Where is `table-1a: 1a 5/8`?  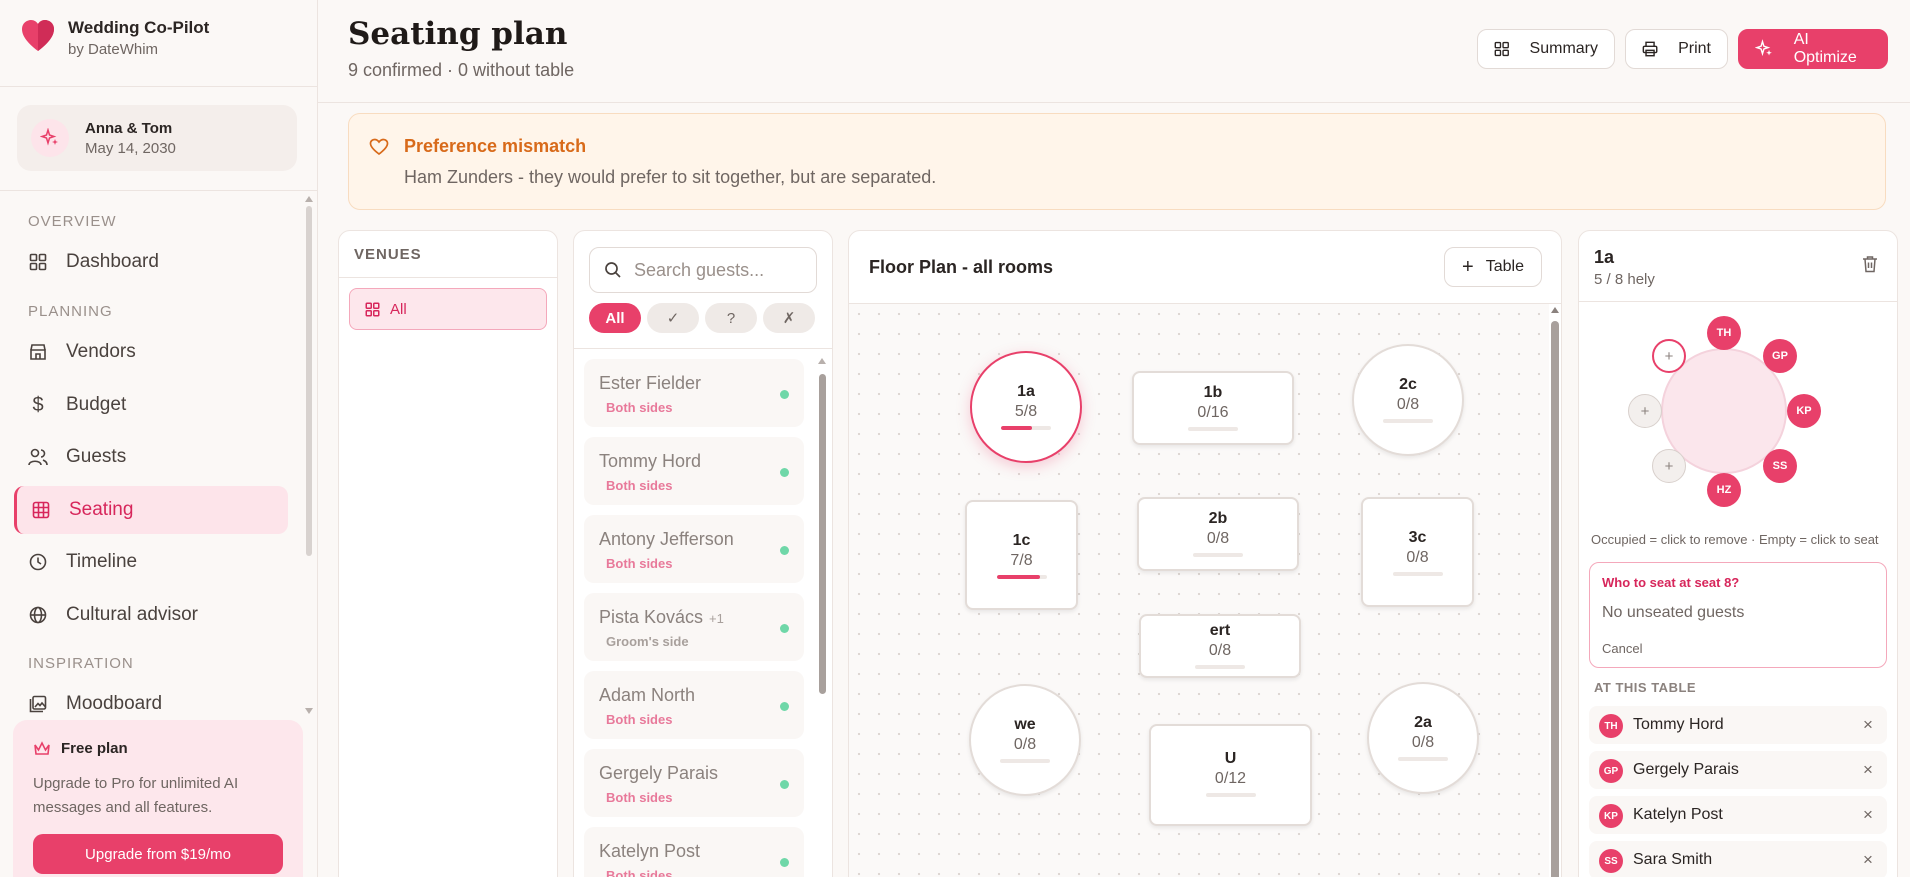
table-1a: 1a 5/8 is located at coordinates (1026, 407).